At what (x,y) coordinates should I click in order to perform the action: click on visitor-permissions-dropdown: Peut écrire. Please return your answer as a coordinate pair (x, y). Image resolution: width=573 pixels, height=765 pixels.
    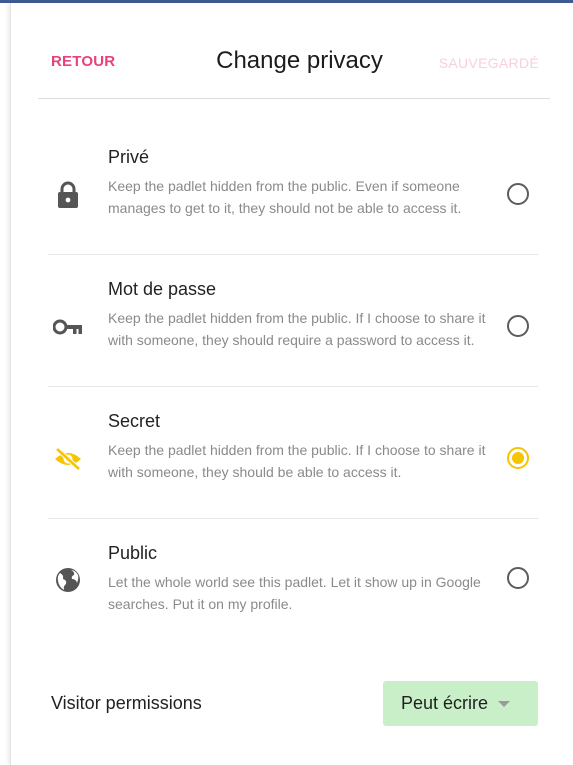
    Looking at the image, I should click on (460, 703).